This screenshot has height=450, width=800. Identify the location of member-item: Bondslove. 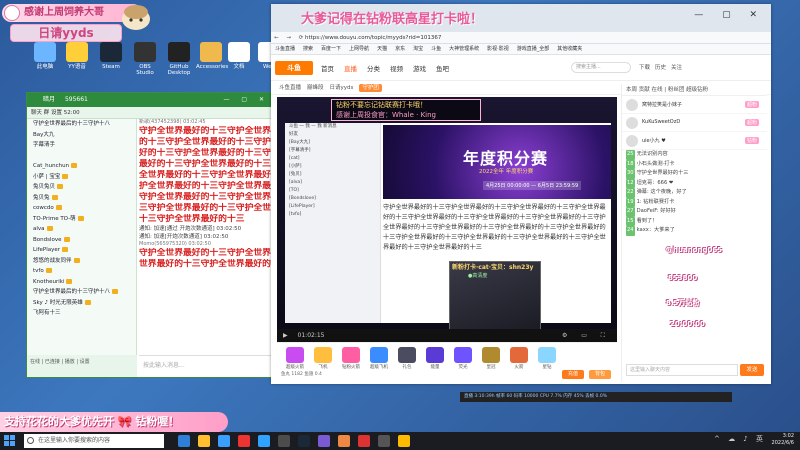
(81, 240).